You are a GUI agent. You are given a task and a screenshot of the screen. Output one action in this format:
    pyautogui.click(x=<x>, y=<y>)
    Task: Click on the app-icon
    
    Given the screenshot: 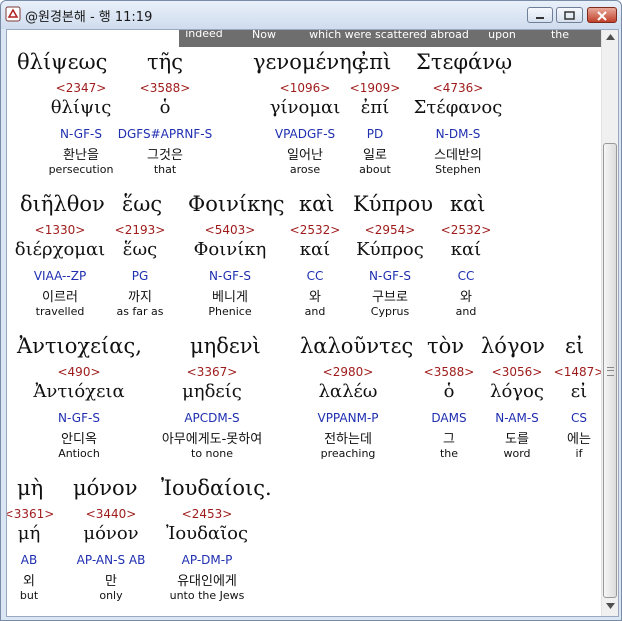 What is the action you would take?
    pyautogui.click(x=13, y=14)
    